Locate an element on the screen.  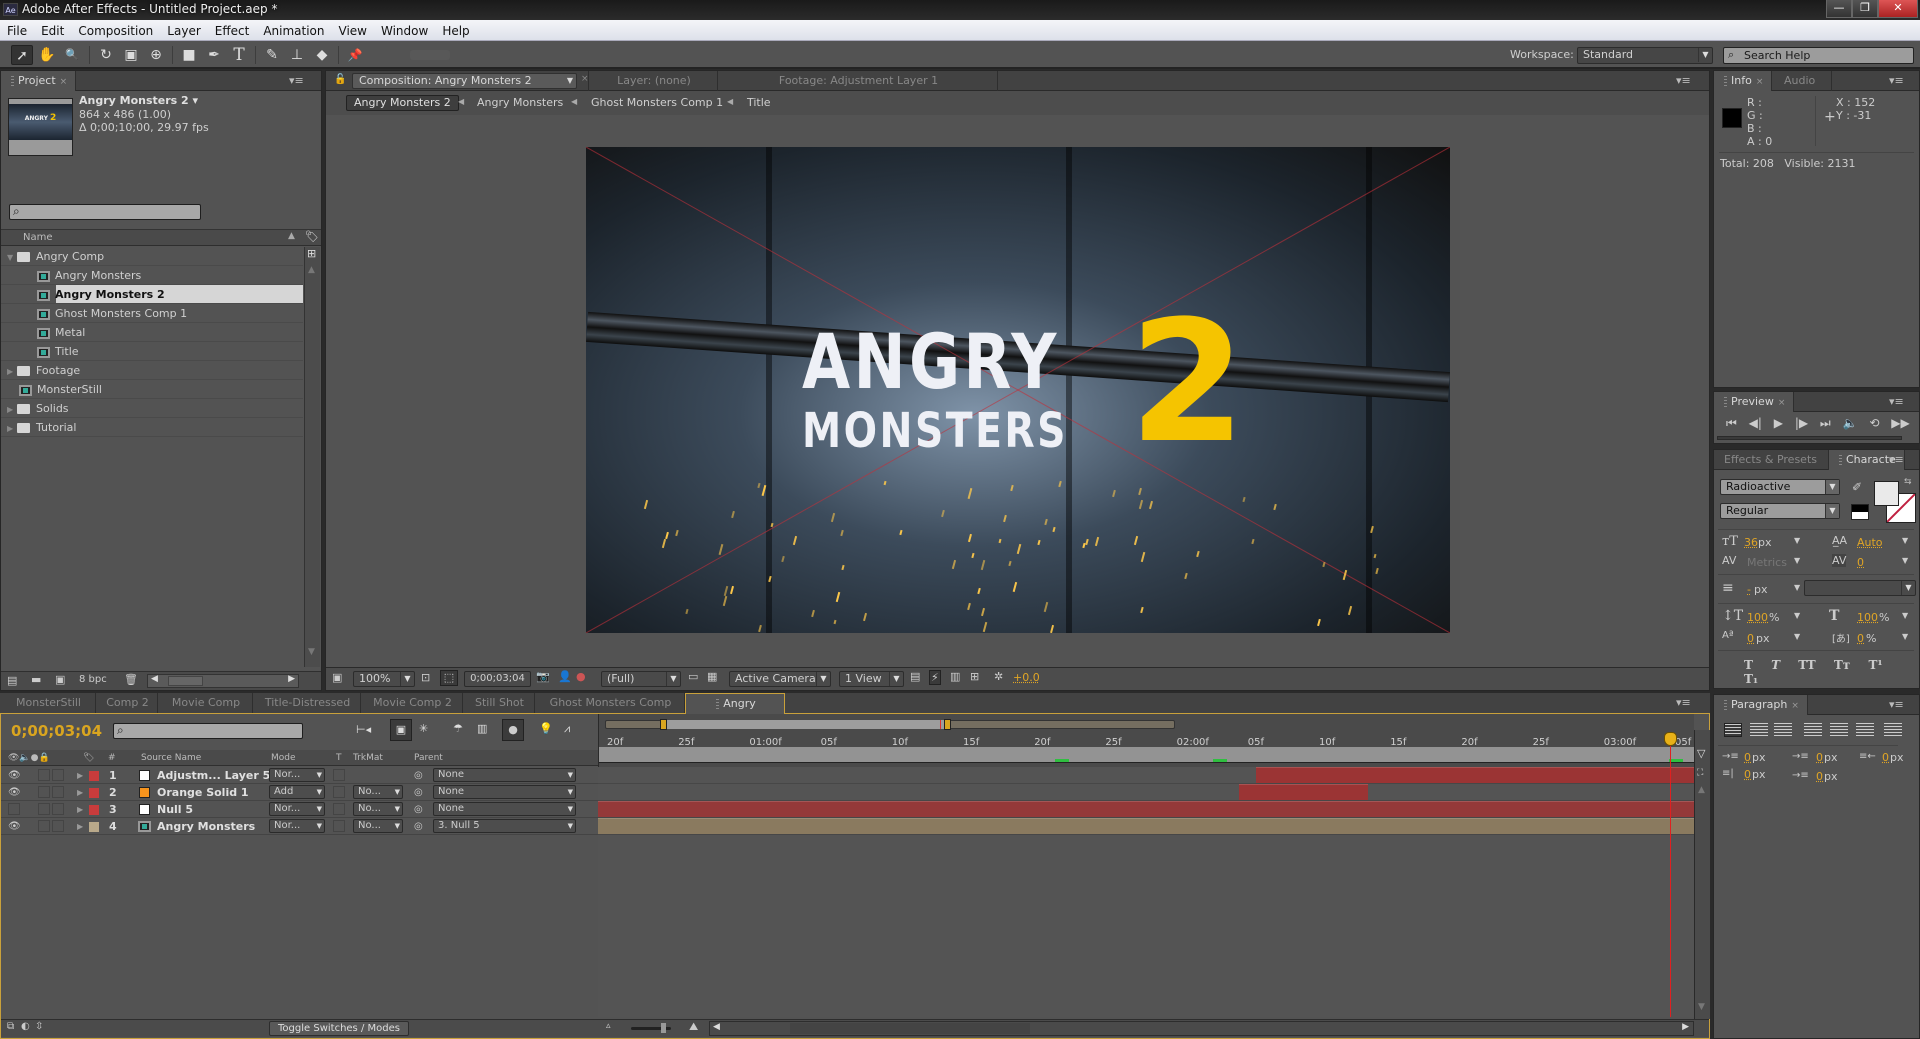
layer-row: 👁 ▶ 2 Orange Solid 1 Add ▼ No... ▼ ◎ None ▼ is located at coordinates (299, 792).